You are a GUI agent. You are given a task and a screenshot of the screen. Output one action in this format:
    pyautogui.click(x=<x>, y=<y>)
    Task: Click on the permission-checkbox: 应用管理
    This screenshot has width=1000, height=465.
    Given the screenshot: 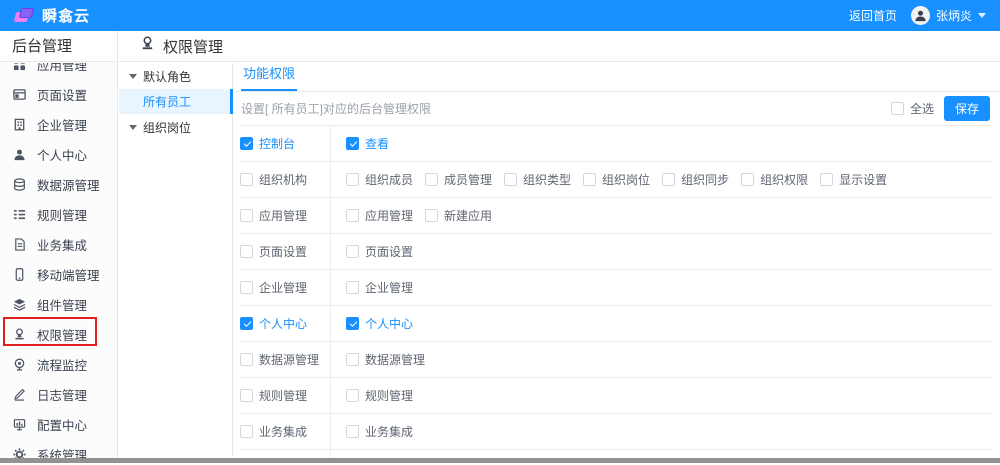 What is the action you would take?
    pyautogui.click(x=379, y=215)
    